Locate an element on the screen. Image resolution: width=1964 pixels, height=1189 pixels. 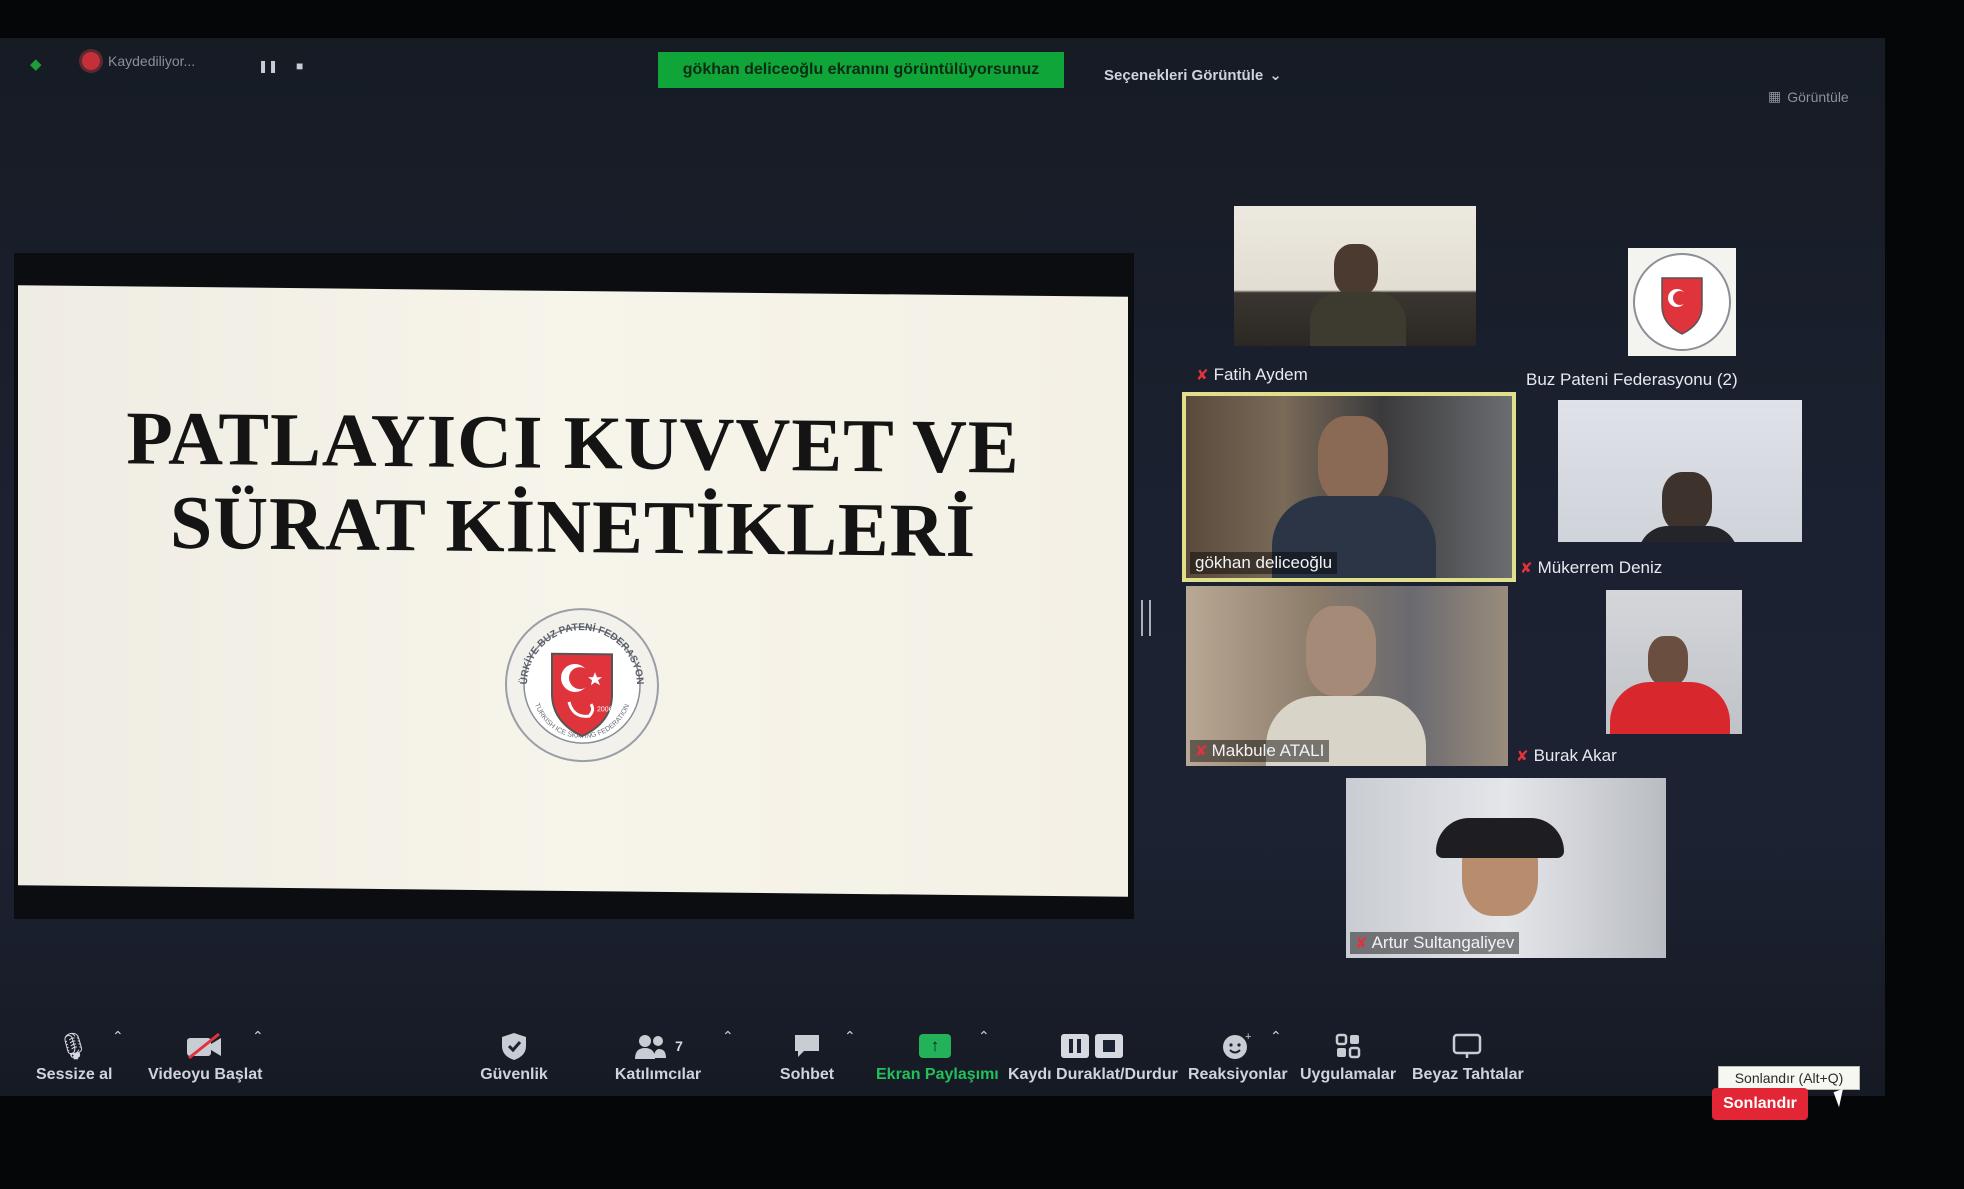
participants-button: 7 Katılımcılar is located at coordinates (658, 1056).